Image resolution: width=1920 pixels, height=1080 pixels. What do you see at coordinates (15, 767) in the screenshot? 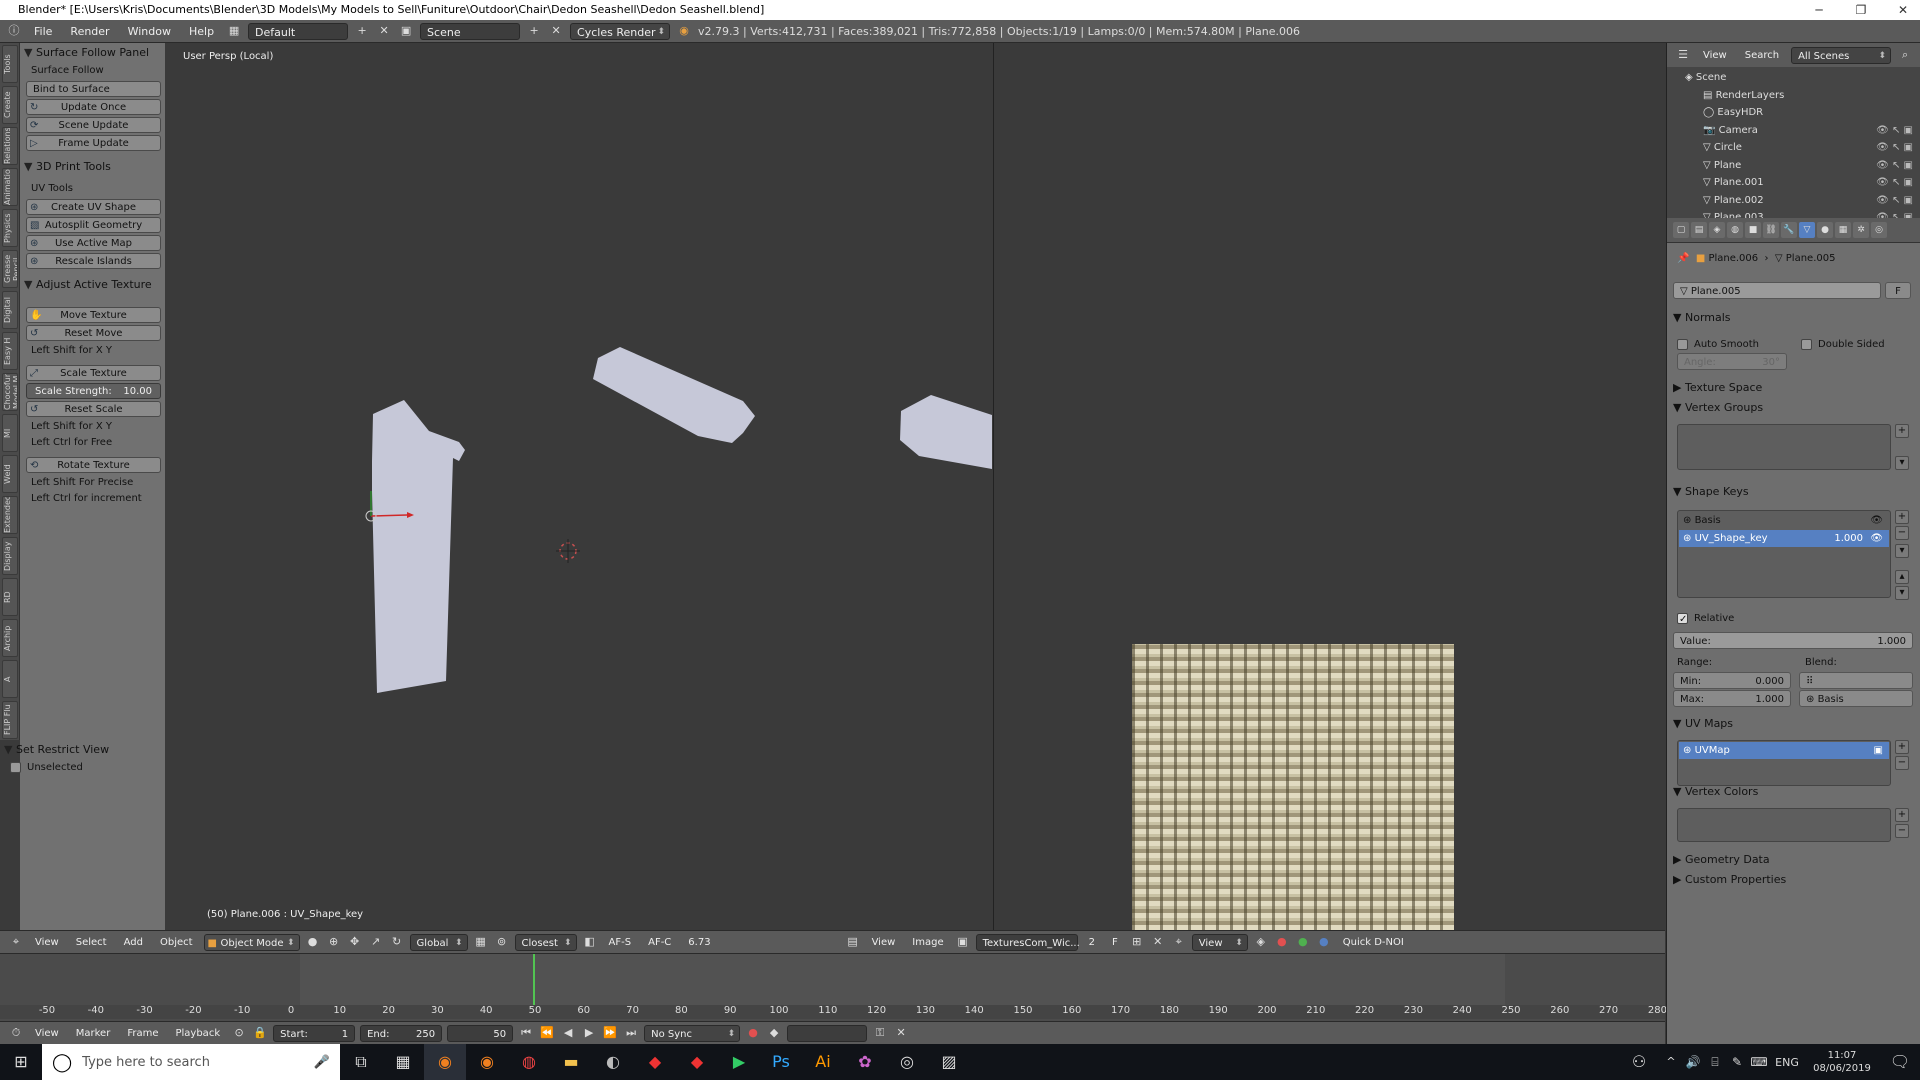
I see `checkbox` at bounding box center [15, 767].